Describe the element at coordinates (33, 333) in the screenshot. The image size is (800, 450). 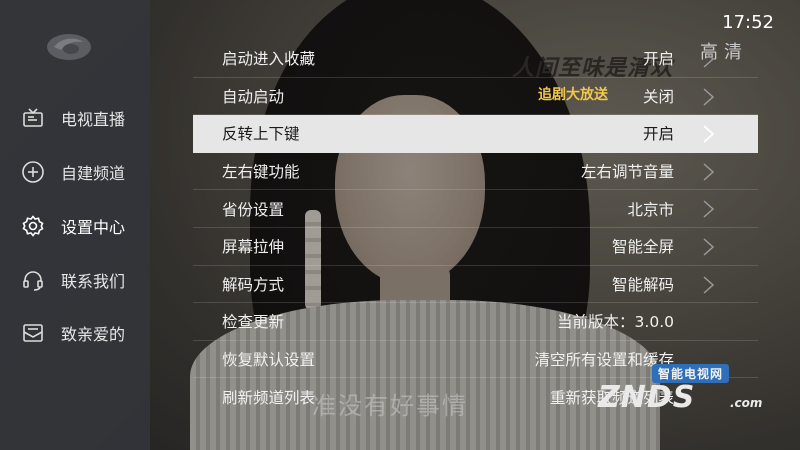
I see `mail-icon` at that location.